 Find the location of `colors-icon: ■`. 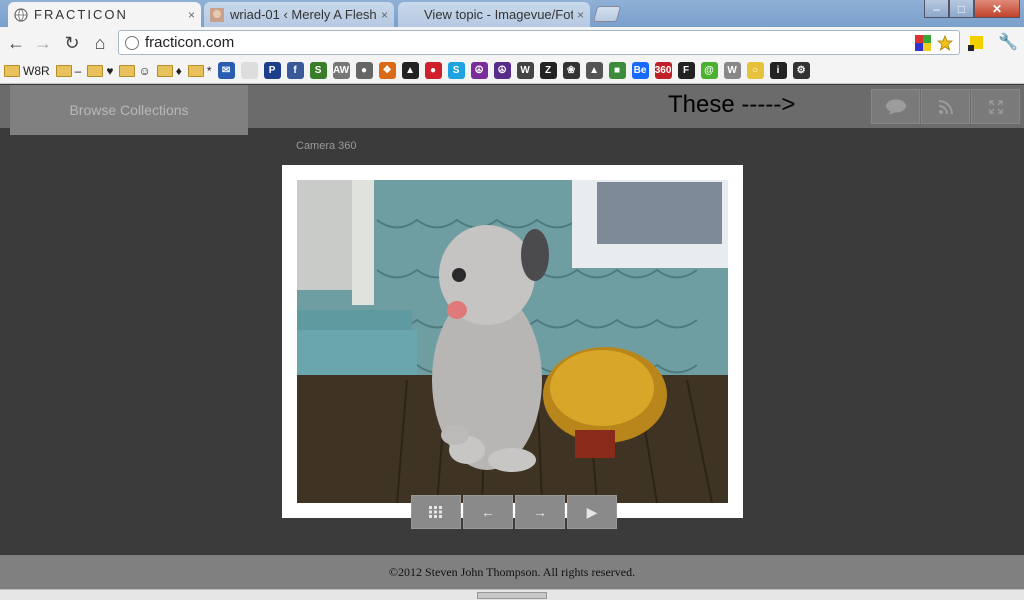

colors-icon: ■ is located at coordinates (617, 70).